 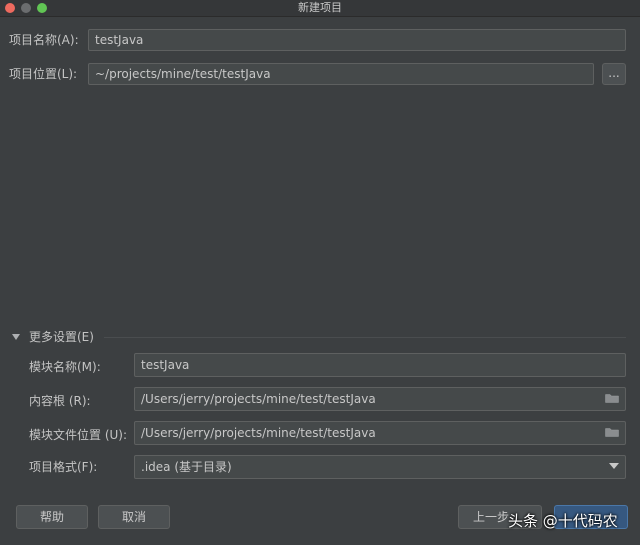 What do you see at coordinates (614, 466) in the screenshot?
I see `chevron-down-icon` at bounding box center [614, 466].